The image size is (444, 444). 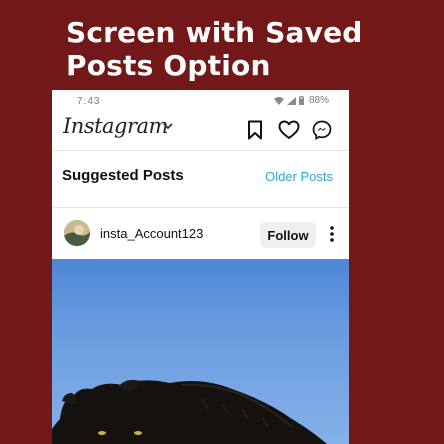 What do you see at coordinates (89, 101) in the screenshot?
I see `status-time: 7:43` at bounding box center [89, 101].